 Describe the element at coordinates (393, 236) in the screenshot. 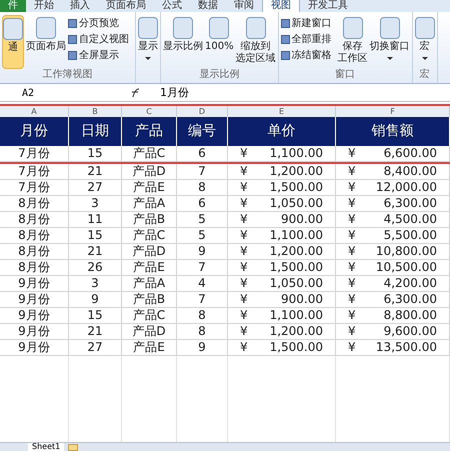

I see `table-cell: ¥ 5,500.00` at that location.